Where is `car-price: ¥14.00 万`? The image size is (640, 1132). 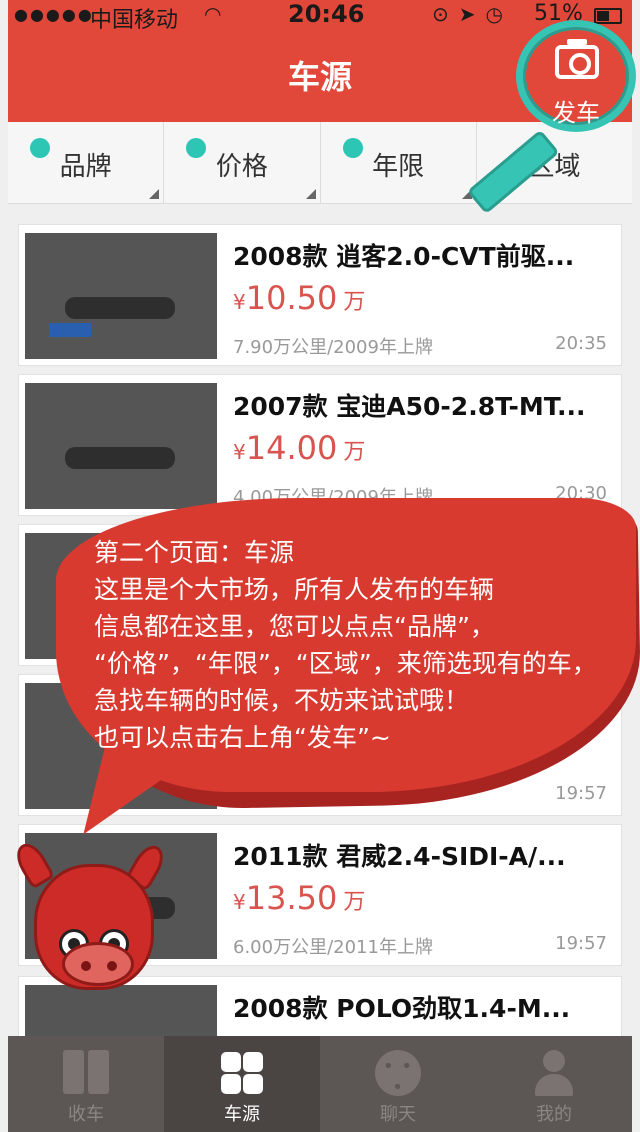 car-price: ¥14.00 万 is located at coordinates (299, 448).